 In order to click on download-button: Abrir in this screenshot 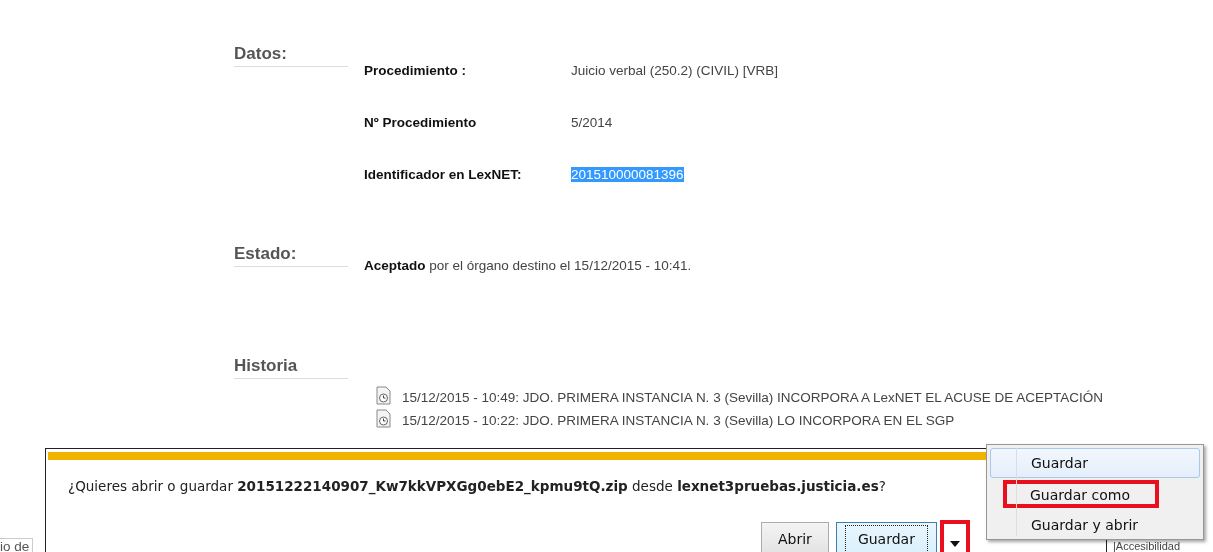, I will do `click(795, 537)`.